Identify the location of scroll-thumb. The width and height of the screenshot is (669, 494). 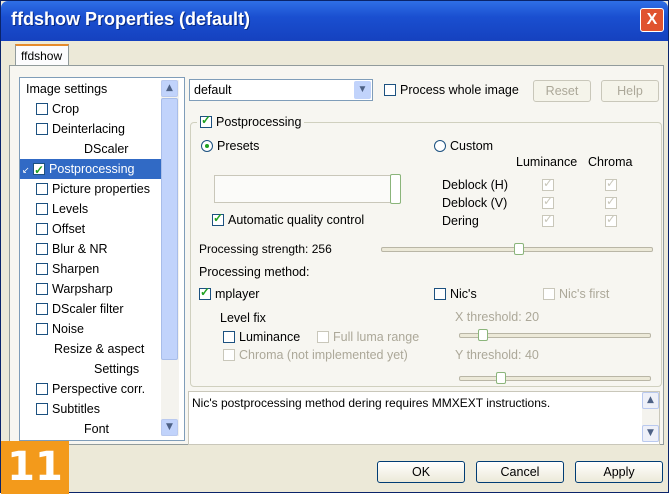
(169, 229).